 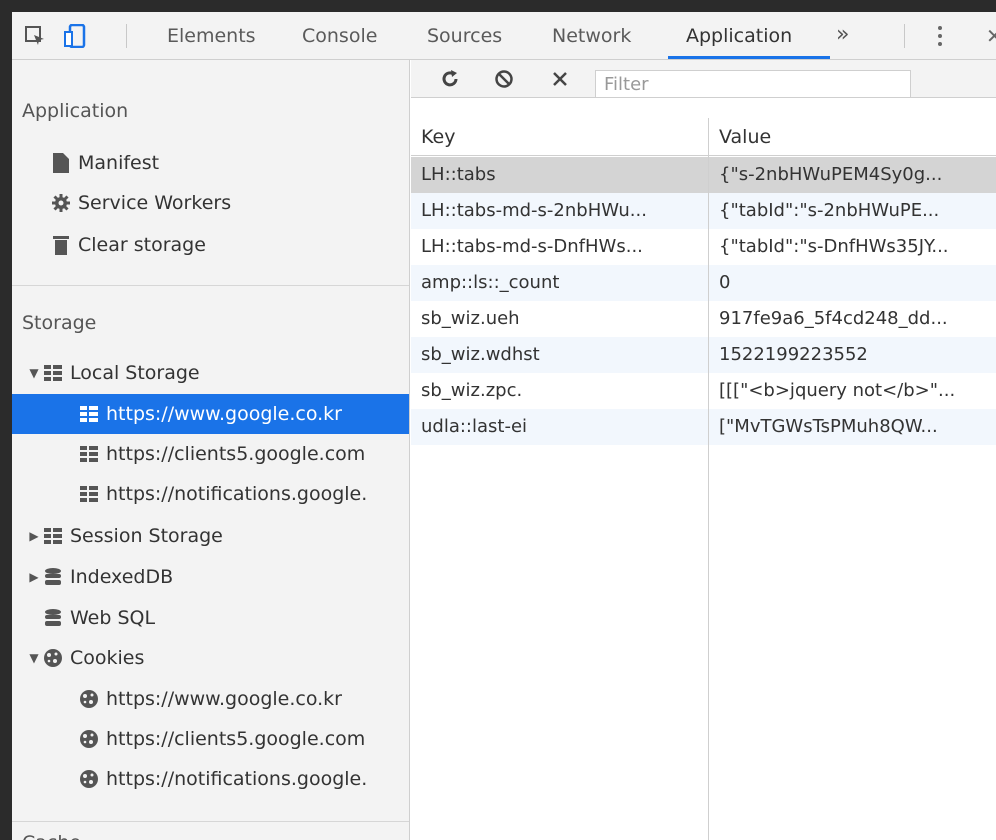 I want to click on sidebar-item-local-storage: ▼ Local Storage, so click(x=210, y=373).